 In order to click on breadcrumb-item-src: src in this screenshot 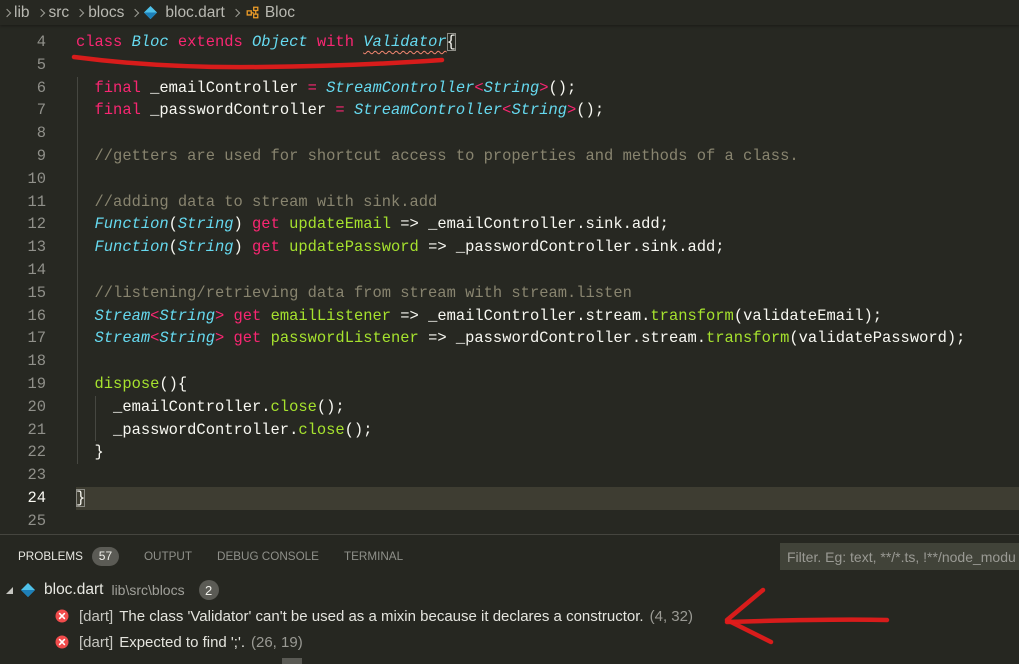, I will do `click(59, 13)`.